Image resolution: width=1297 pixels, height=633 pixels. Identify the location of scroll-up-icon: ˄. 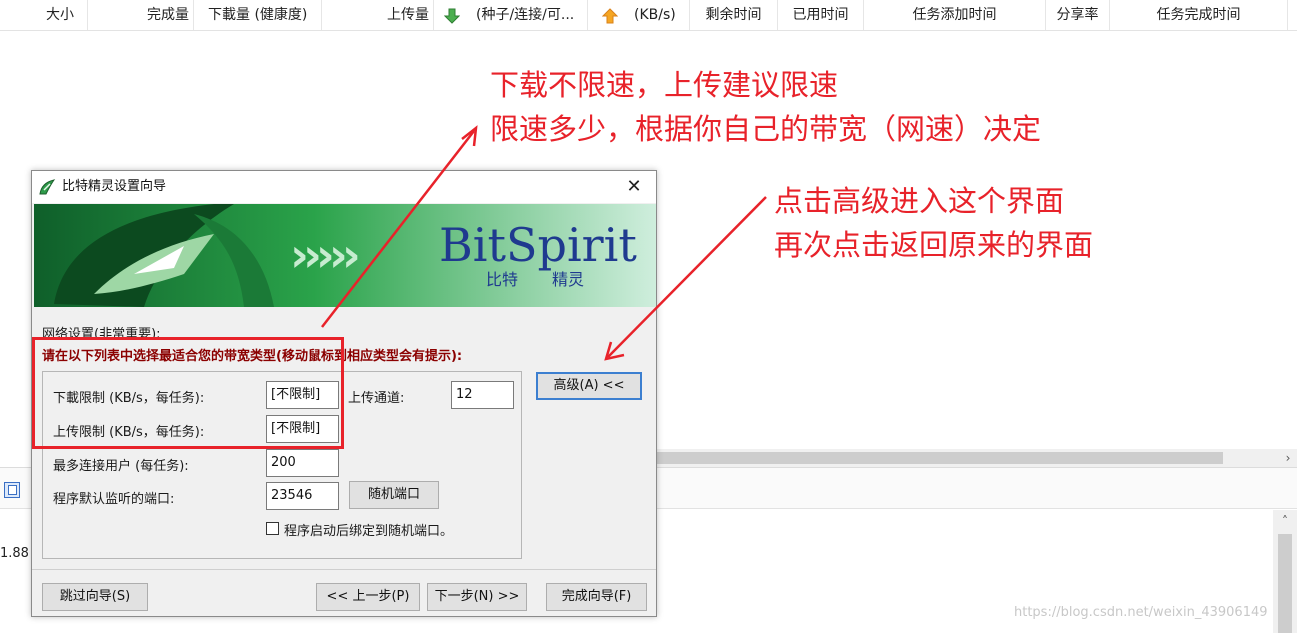
(1285, 521).